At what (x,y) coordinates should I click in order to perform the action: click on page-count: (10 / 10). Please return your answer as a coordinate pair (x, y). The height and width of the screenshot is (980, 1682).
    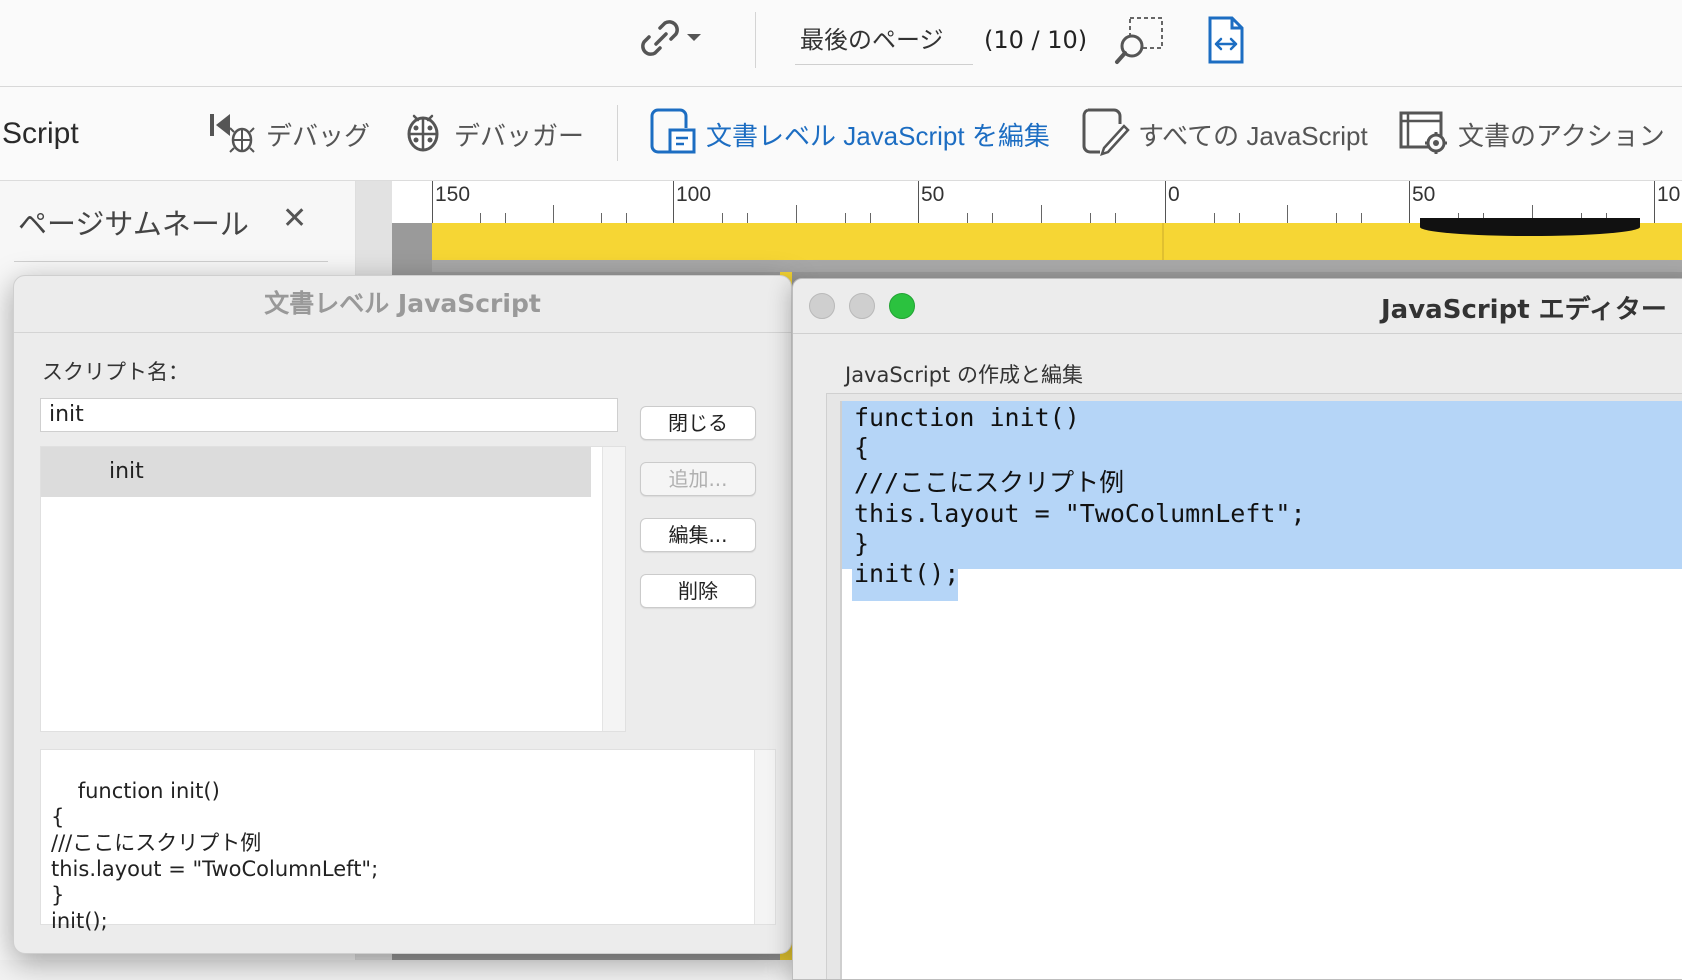
    Looking at the image, I should click on (1036, 40).